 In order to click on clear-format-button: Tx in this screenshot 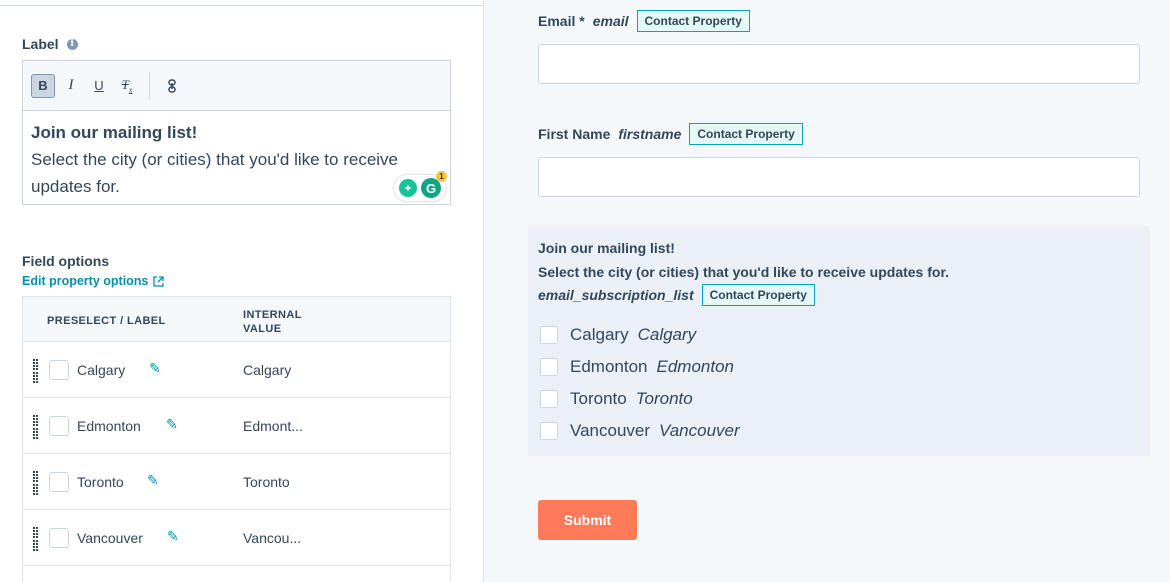, I will do `click(127, 86)`.